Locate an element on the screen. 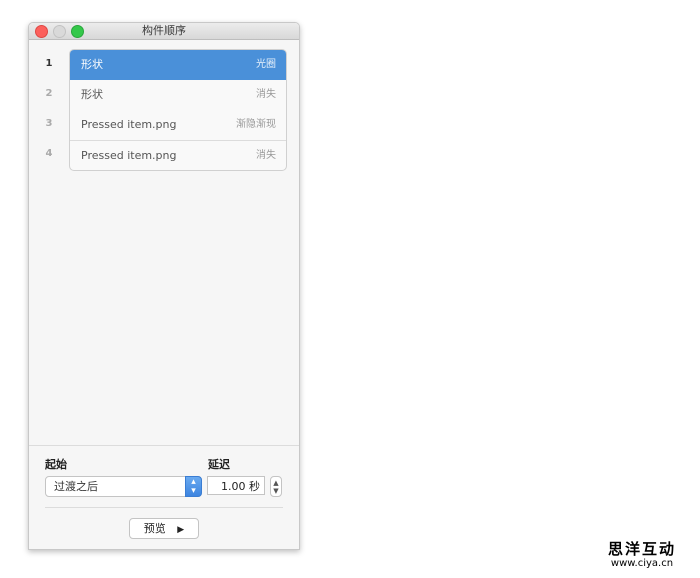 The height and width of the screenshot is (578, 700). window-title: 构件顺序 is located at coordinates (164, 30).